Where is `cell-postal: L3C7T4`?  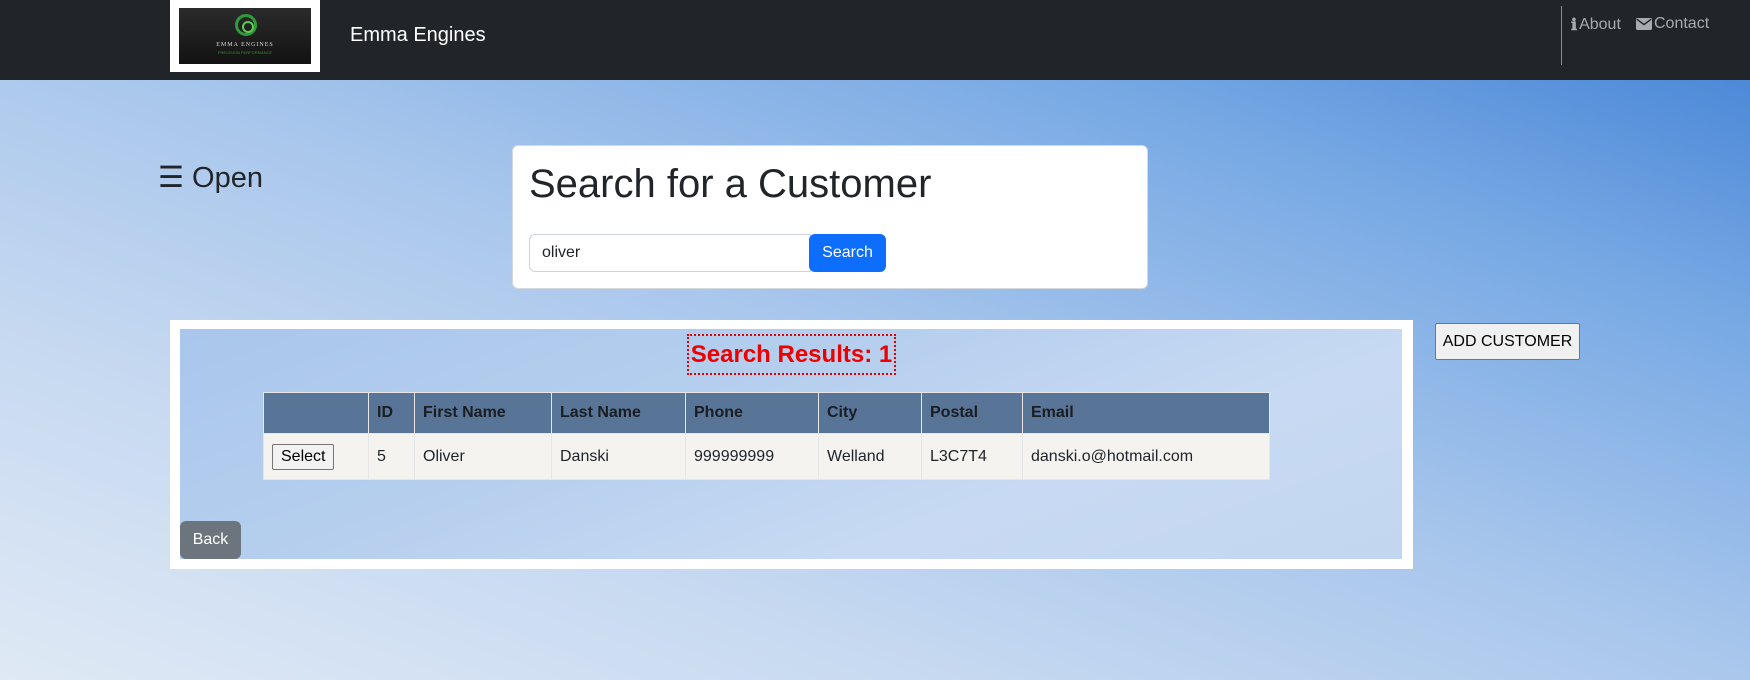 cell-postal: L3C7T4 is located at coordinates (972, 456).